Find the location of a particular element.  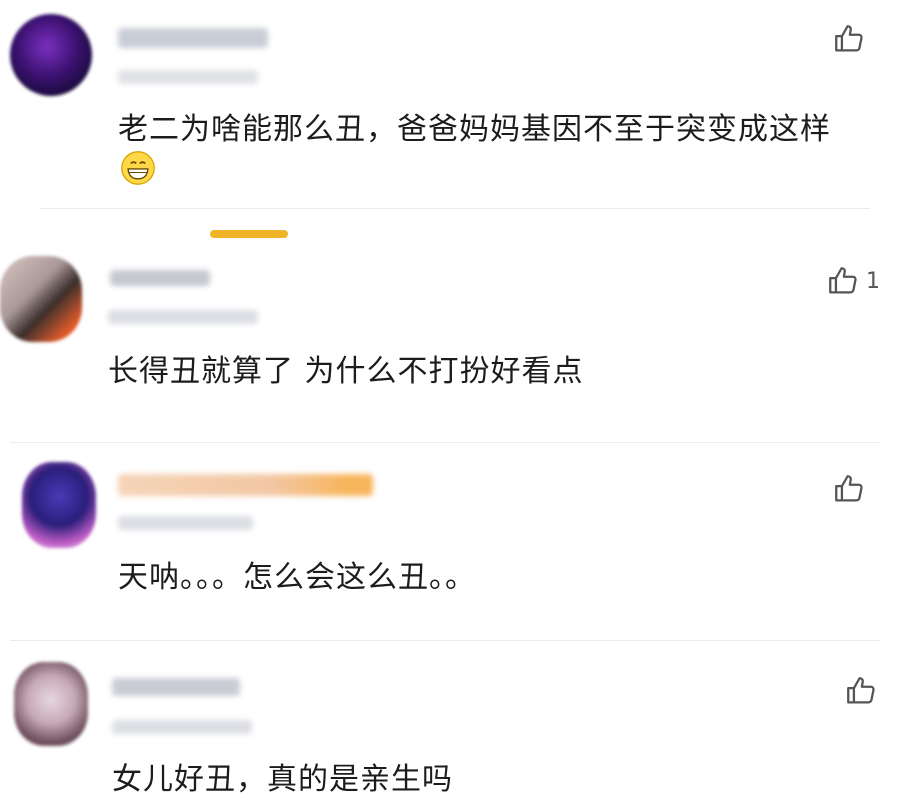

like-button: 1 is located at coordinates (853, 281).